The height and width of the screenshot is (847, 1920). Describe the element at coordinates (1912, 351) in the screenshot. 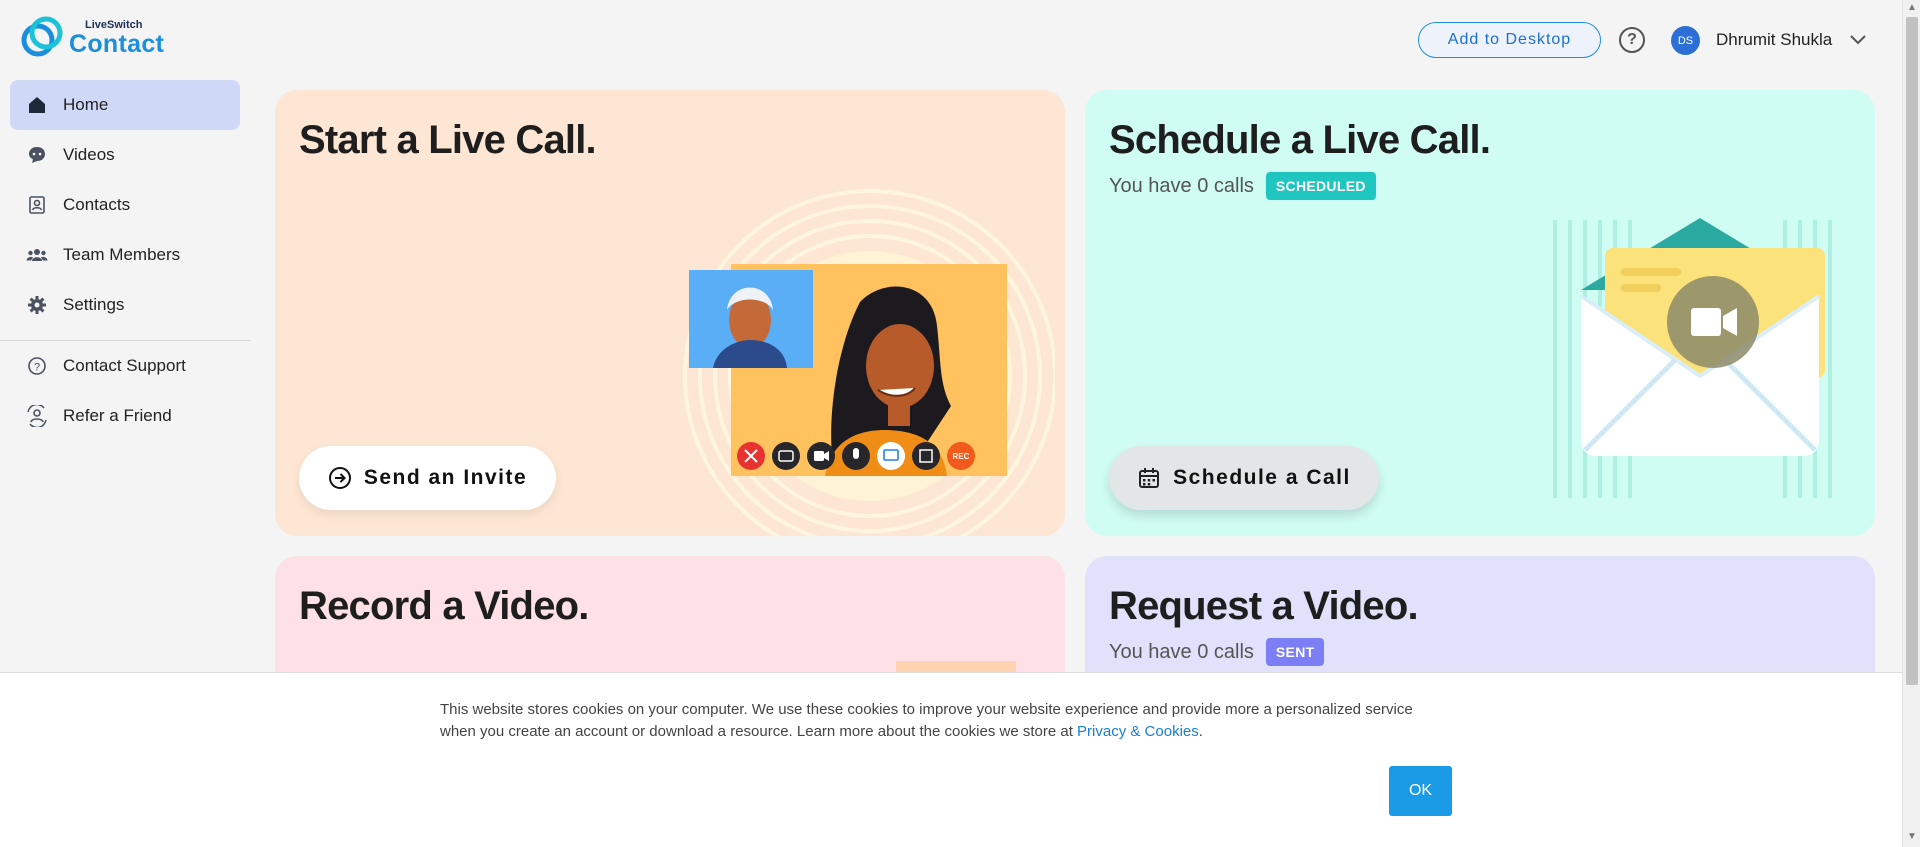

I see `scrollbar-thumb` at that location.